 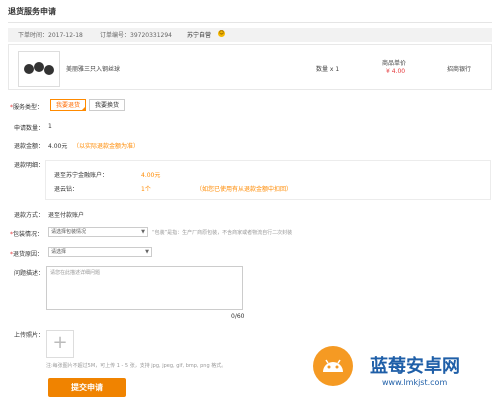 I want to click on service-type-label-text: 服务类型：, so click(x=28, y=107).